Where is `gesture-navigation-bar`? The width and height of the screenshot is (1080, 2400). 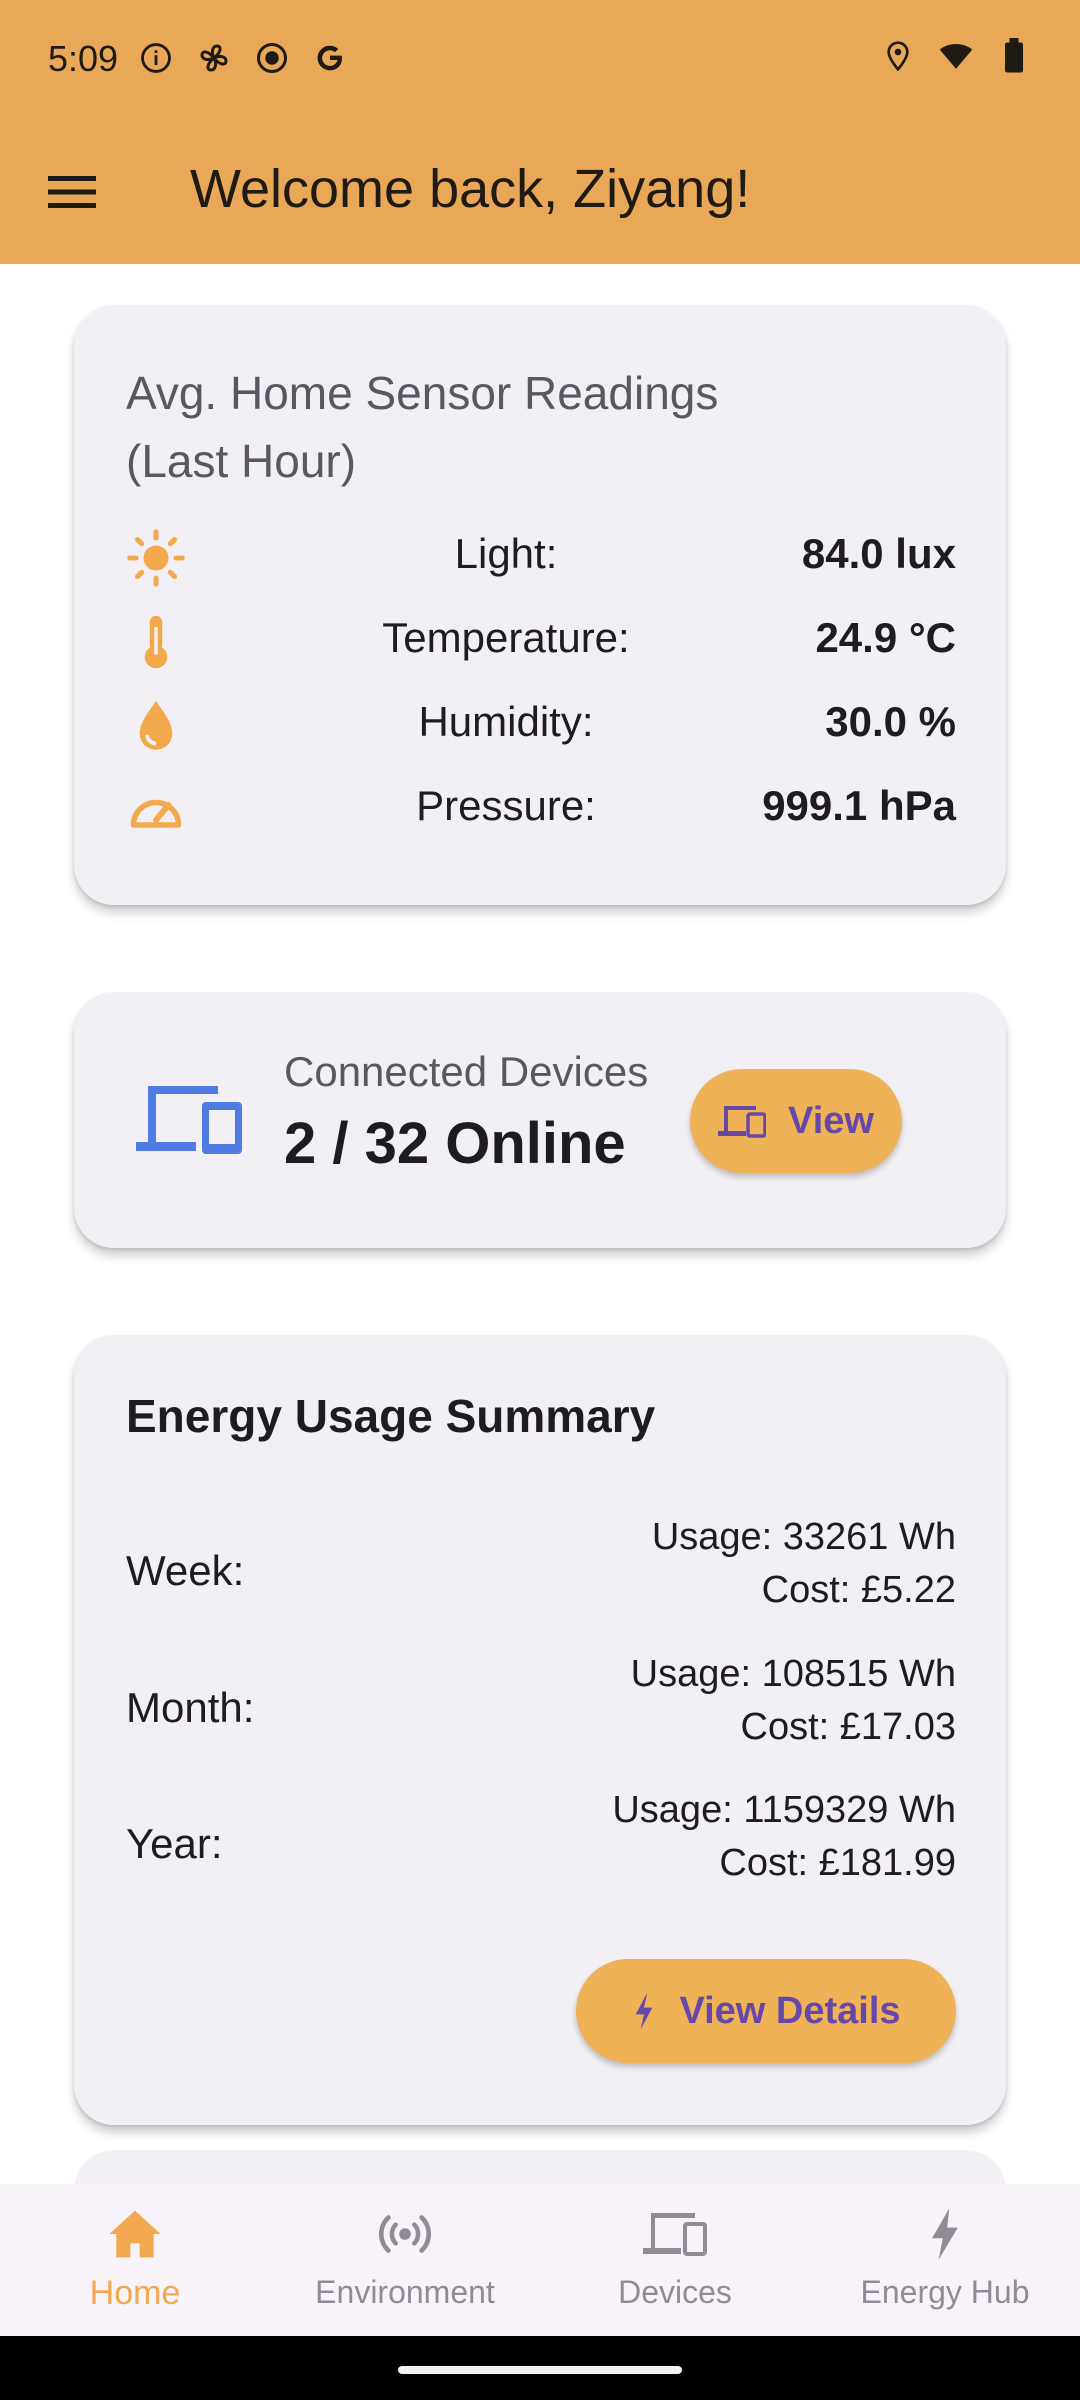 gesture-navigation-bar is located at coordinates (540, 2368).